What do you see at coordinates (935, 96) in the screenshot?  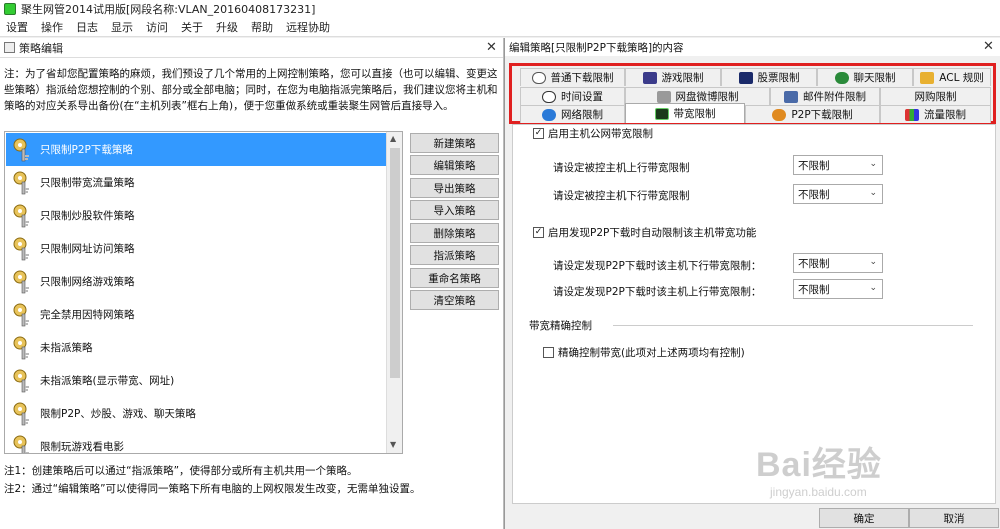 I see `tab-shopping-limit: 网购限制` at bounding box center [935, 96].